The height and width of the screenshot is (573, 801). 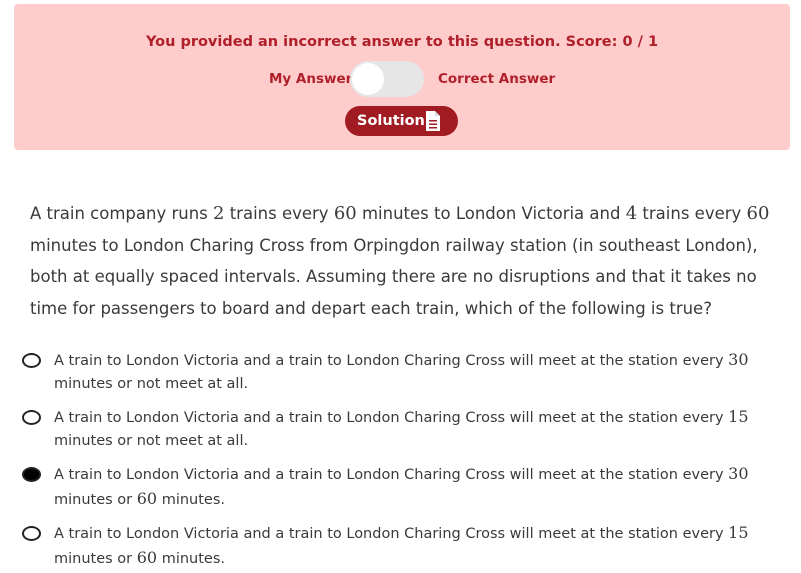 I want to click on answer-toggle-row: My Answer Correct Answer, so click(x=402, y=79).